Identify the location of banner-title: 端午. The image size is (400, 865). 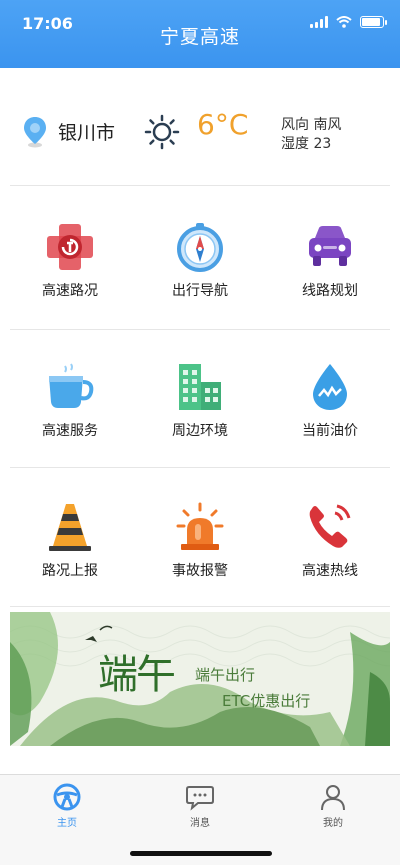
(137, 675).